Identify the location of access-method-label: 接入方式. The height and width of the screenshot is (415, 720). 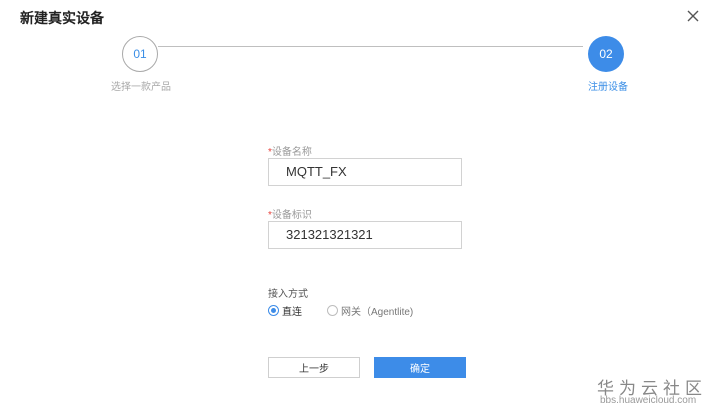
(288, 294).